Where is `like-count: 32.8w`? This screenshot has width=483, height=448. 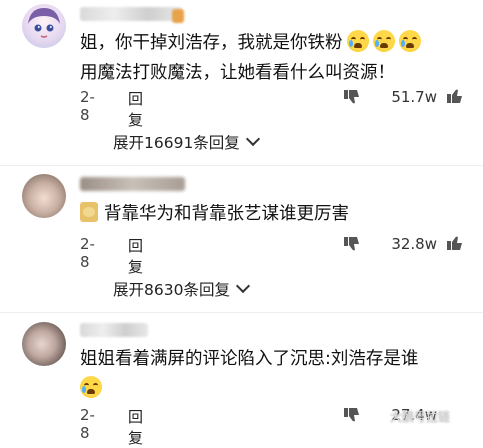 like-count: 32.8w is located at coordinates (414, 244).